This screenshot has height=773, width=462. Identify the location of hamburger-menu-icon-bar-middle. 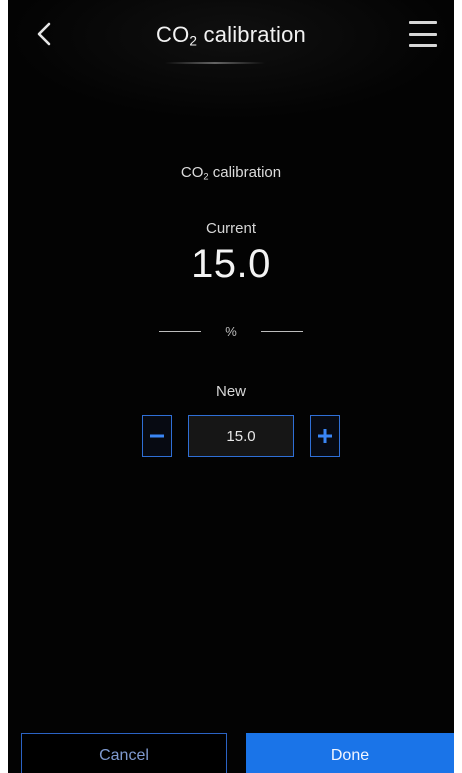
(423, 34).